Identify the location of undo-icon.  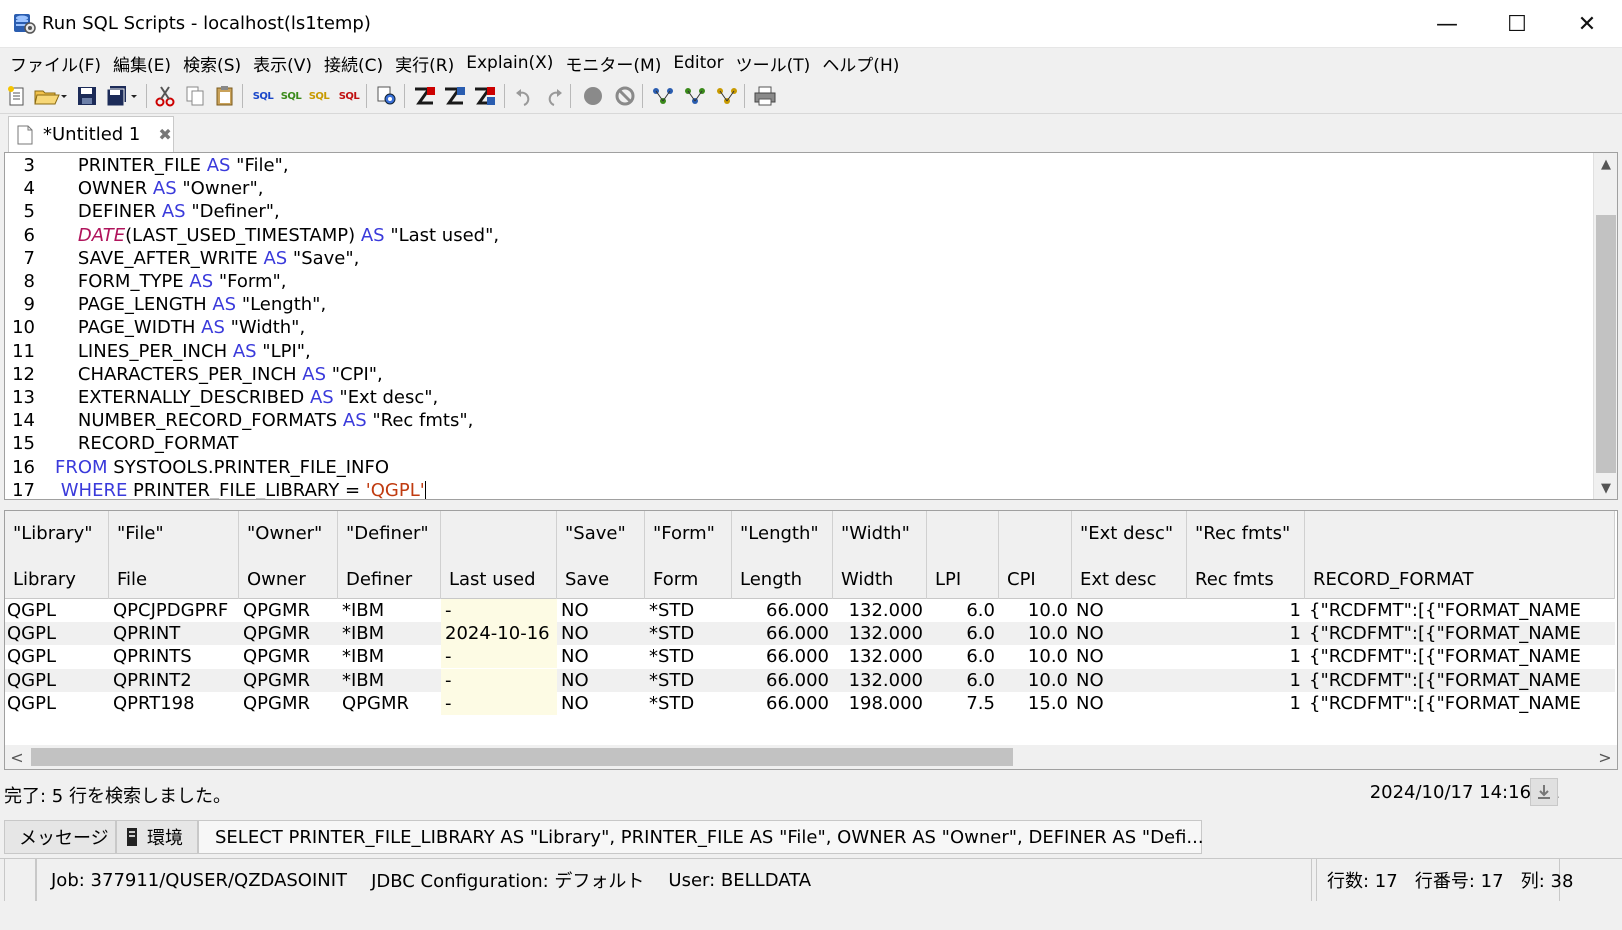
(525, 96).